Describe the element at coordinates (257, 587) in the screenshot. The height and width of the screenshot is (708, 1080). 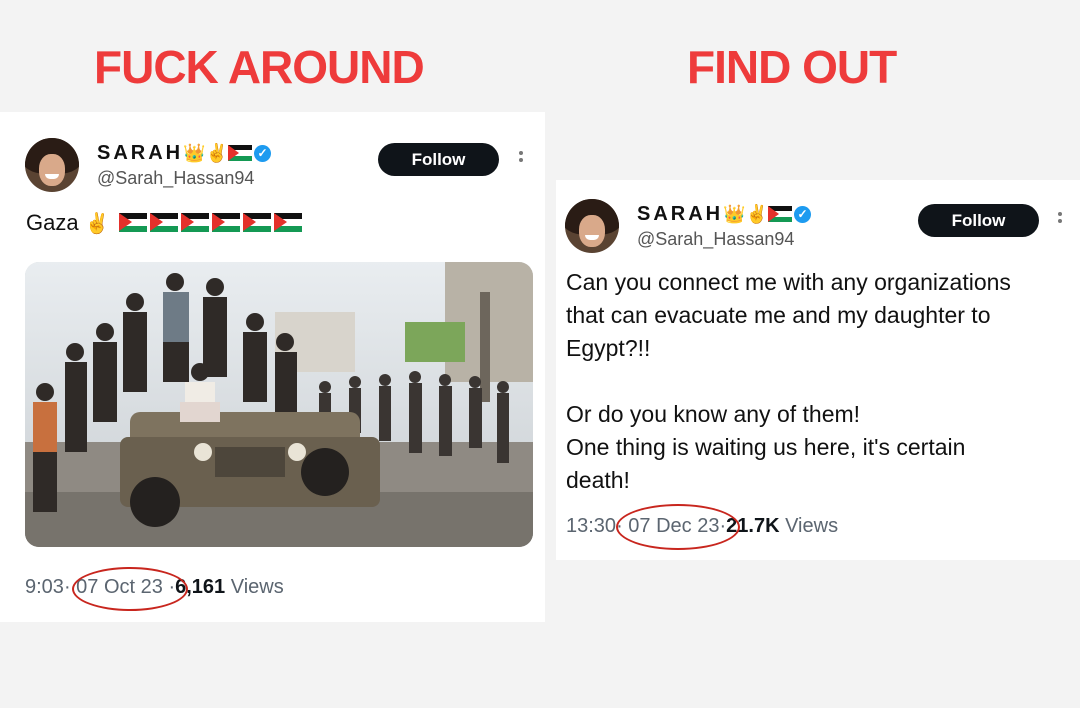
I see `left-views-label: Views` at that location.